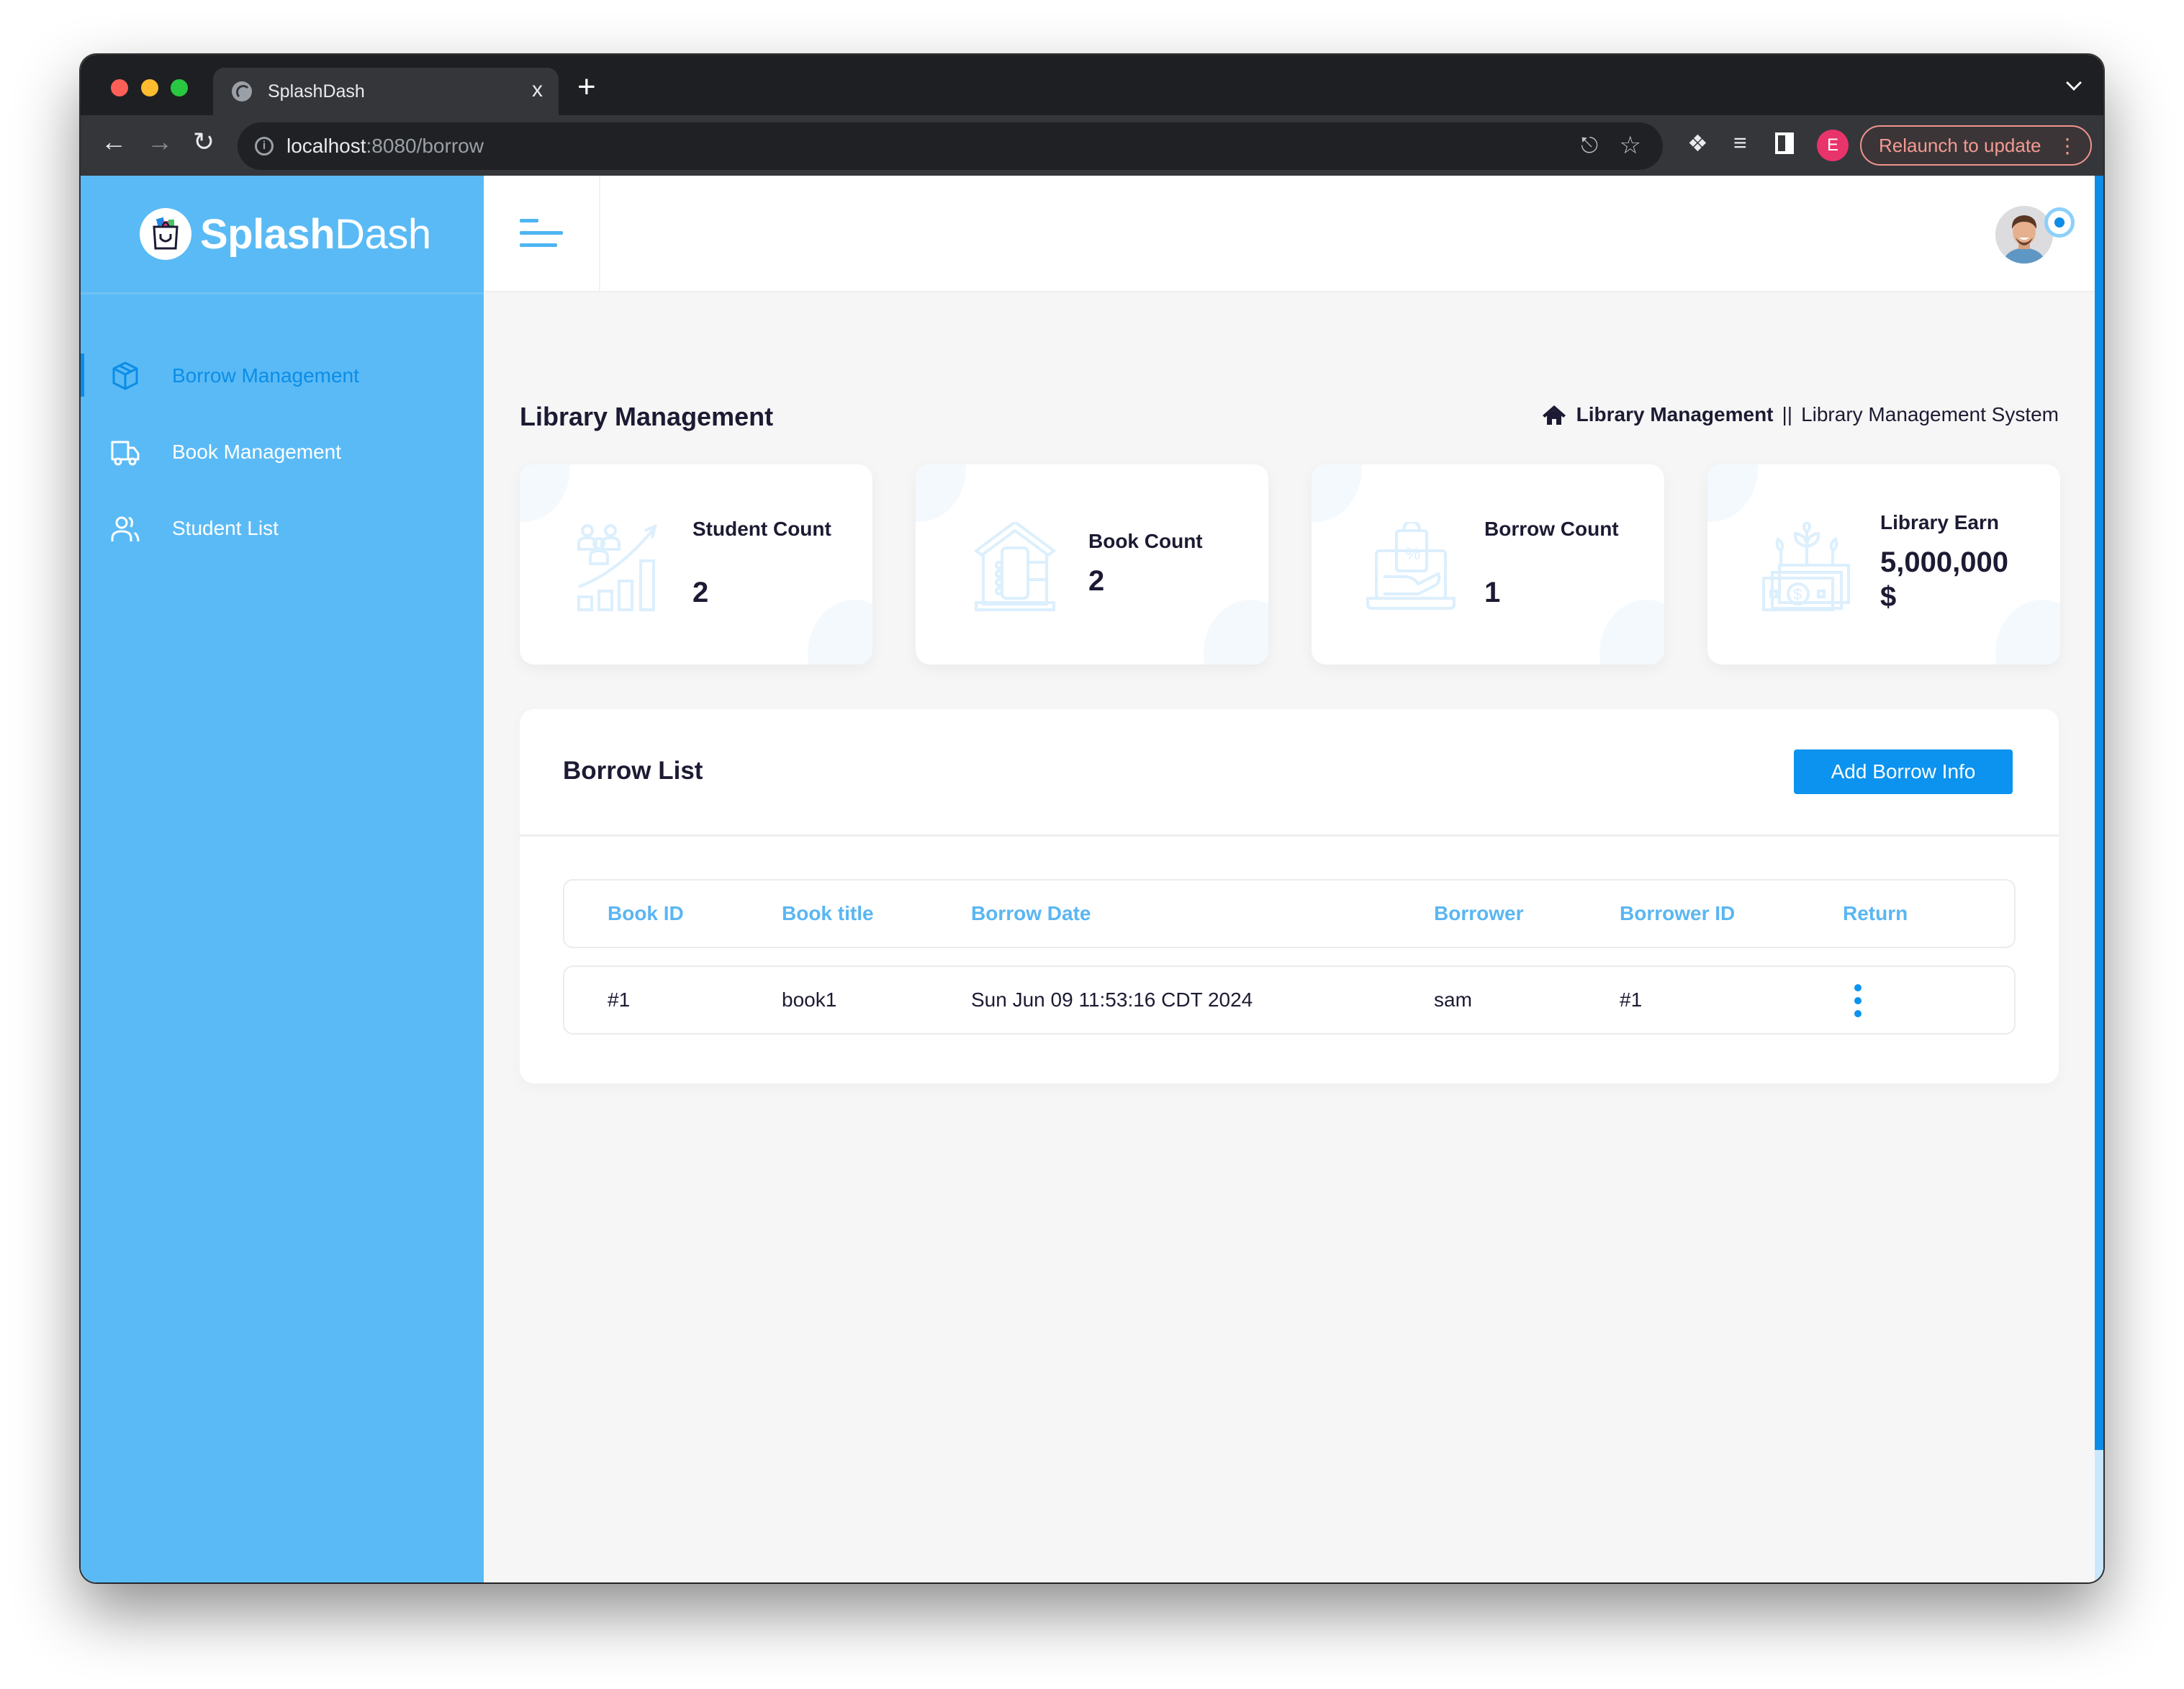  I want to click on reload-icon: ↻, so click(204, 142).